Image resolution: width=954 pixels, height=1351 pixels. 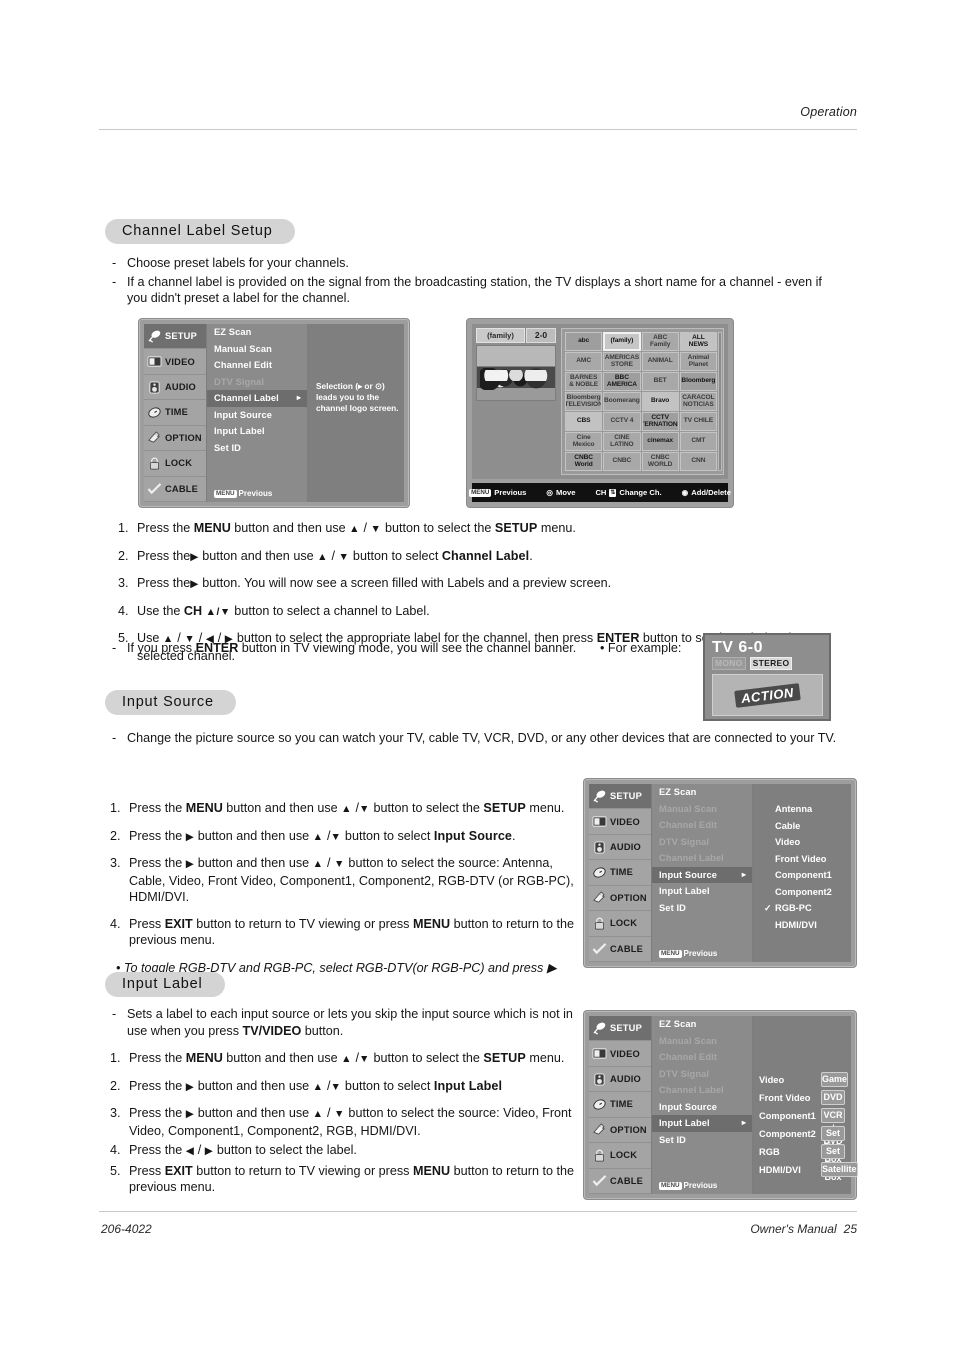 I want to click on bottom-bar-add-delete: ◉ Add/Delete, so click(x=706, y=492).